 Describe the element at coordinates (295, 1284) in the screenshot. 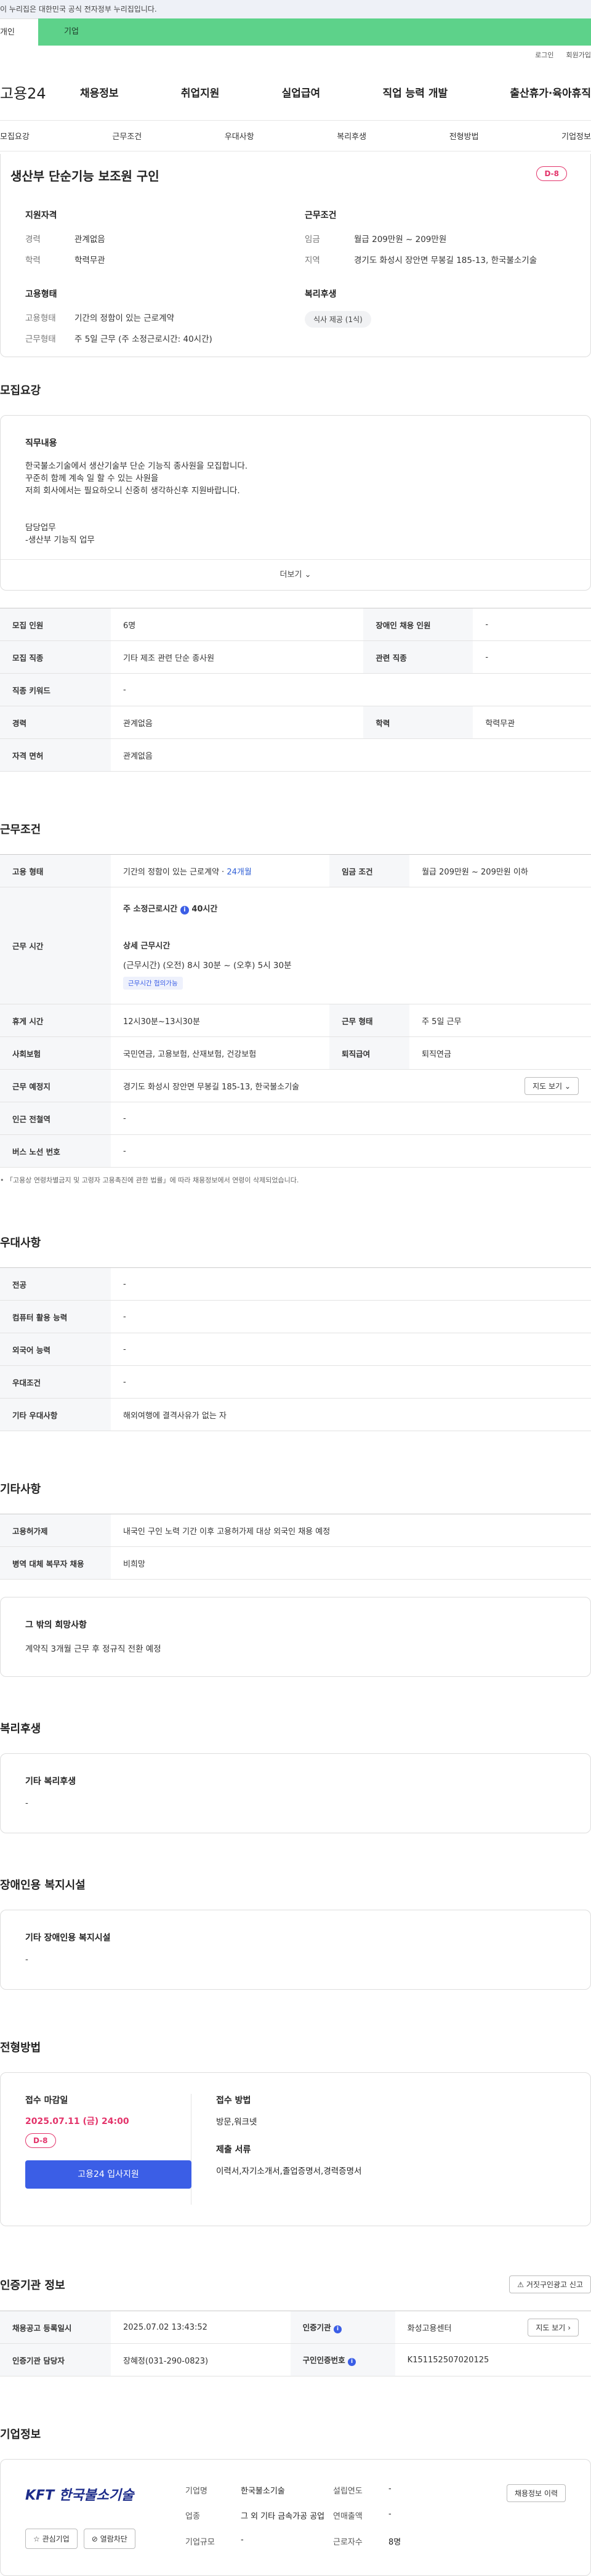

I see `table-row: 전공 -` at that location.